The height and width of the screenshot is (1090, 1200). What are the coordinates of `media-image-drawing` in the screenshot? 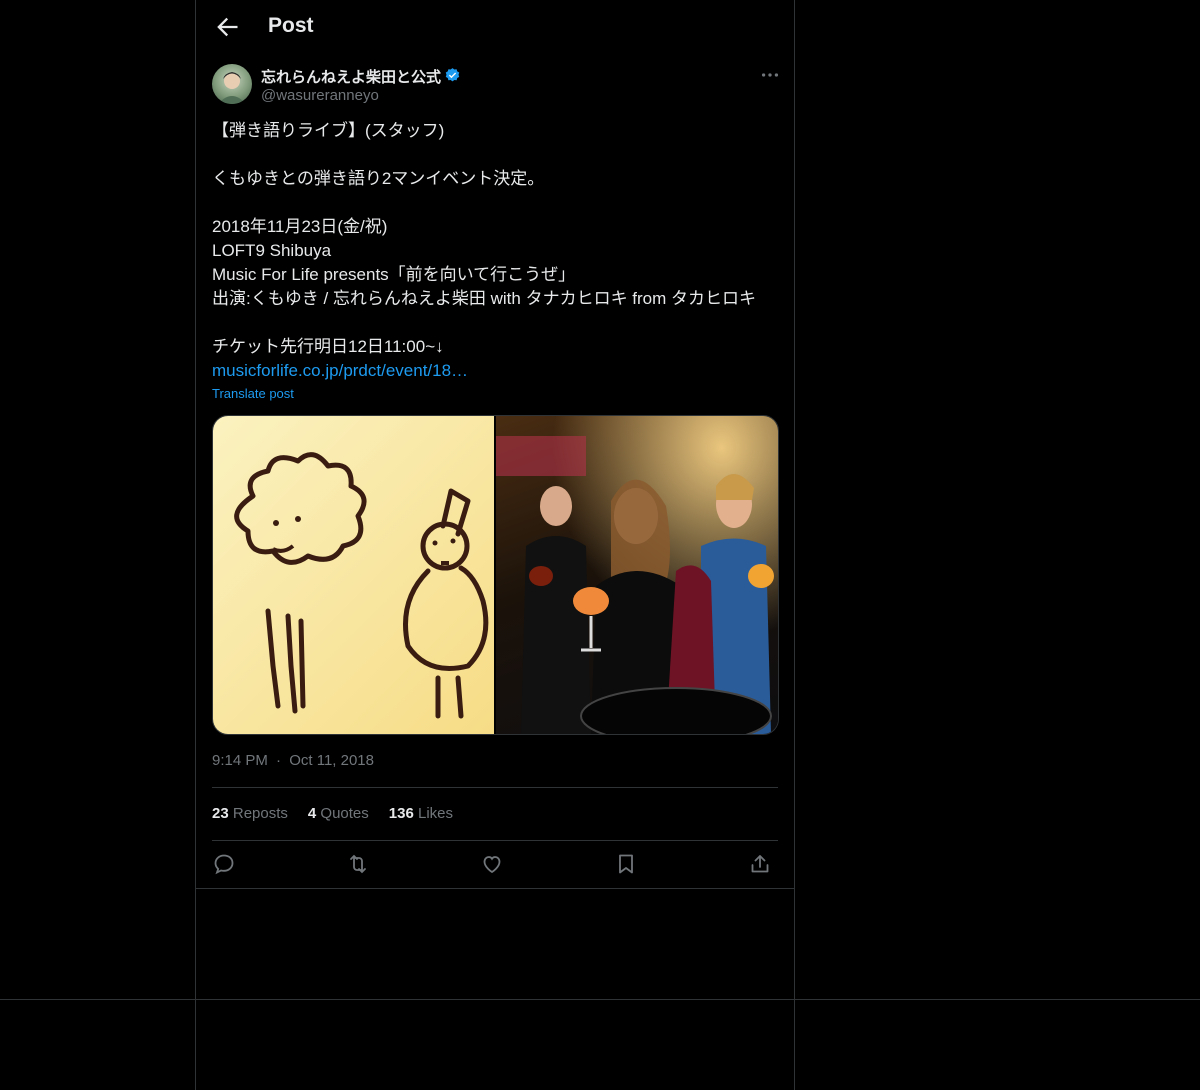 It's located at (353, 575).